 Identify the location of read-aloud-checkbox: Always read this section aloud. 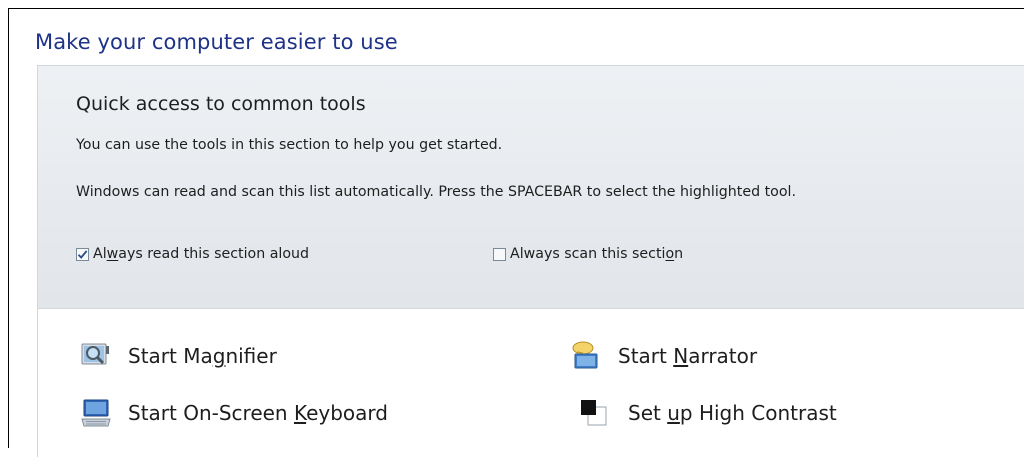
(192, 254).